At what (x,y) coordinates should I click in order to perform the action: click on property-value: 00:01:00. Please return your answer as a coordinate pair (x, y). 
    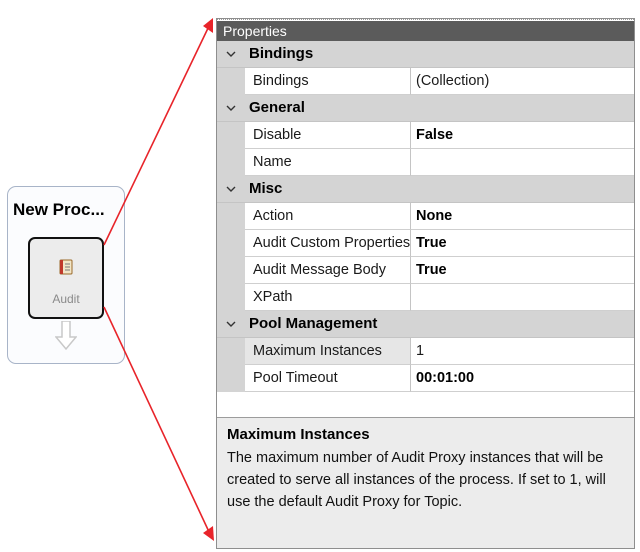
    Looking at the image, I should click on (522, 378).